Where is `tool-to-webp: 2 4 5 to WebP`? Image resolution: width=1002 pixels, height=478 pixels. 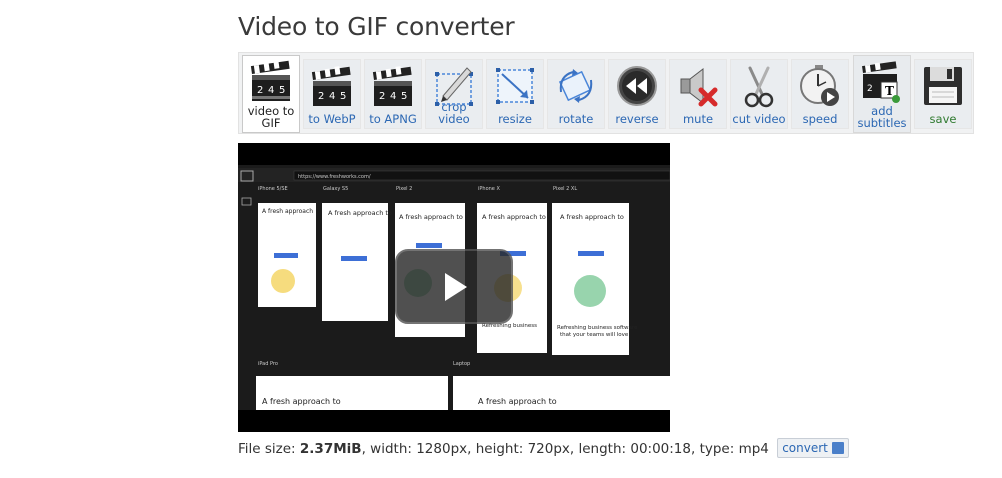 tool-to-webp: 2 4 5 to WebP is located at coordinates (332, 94).